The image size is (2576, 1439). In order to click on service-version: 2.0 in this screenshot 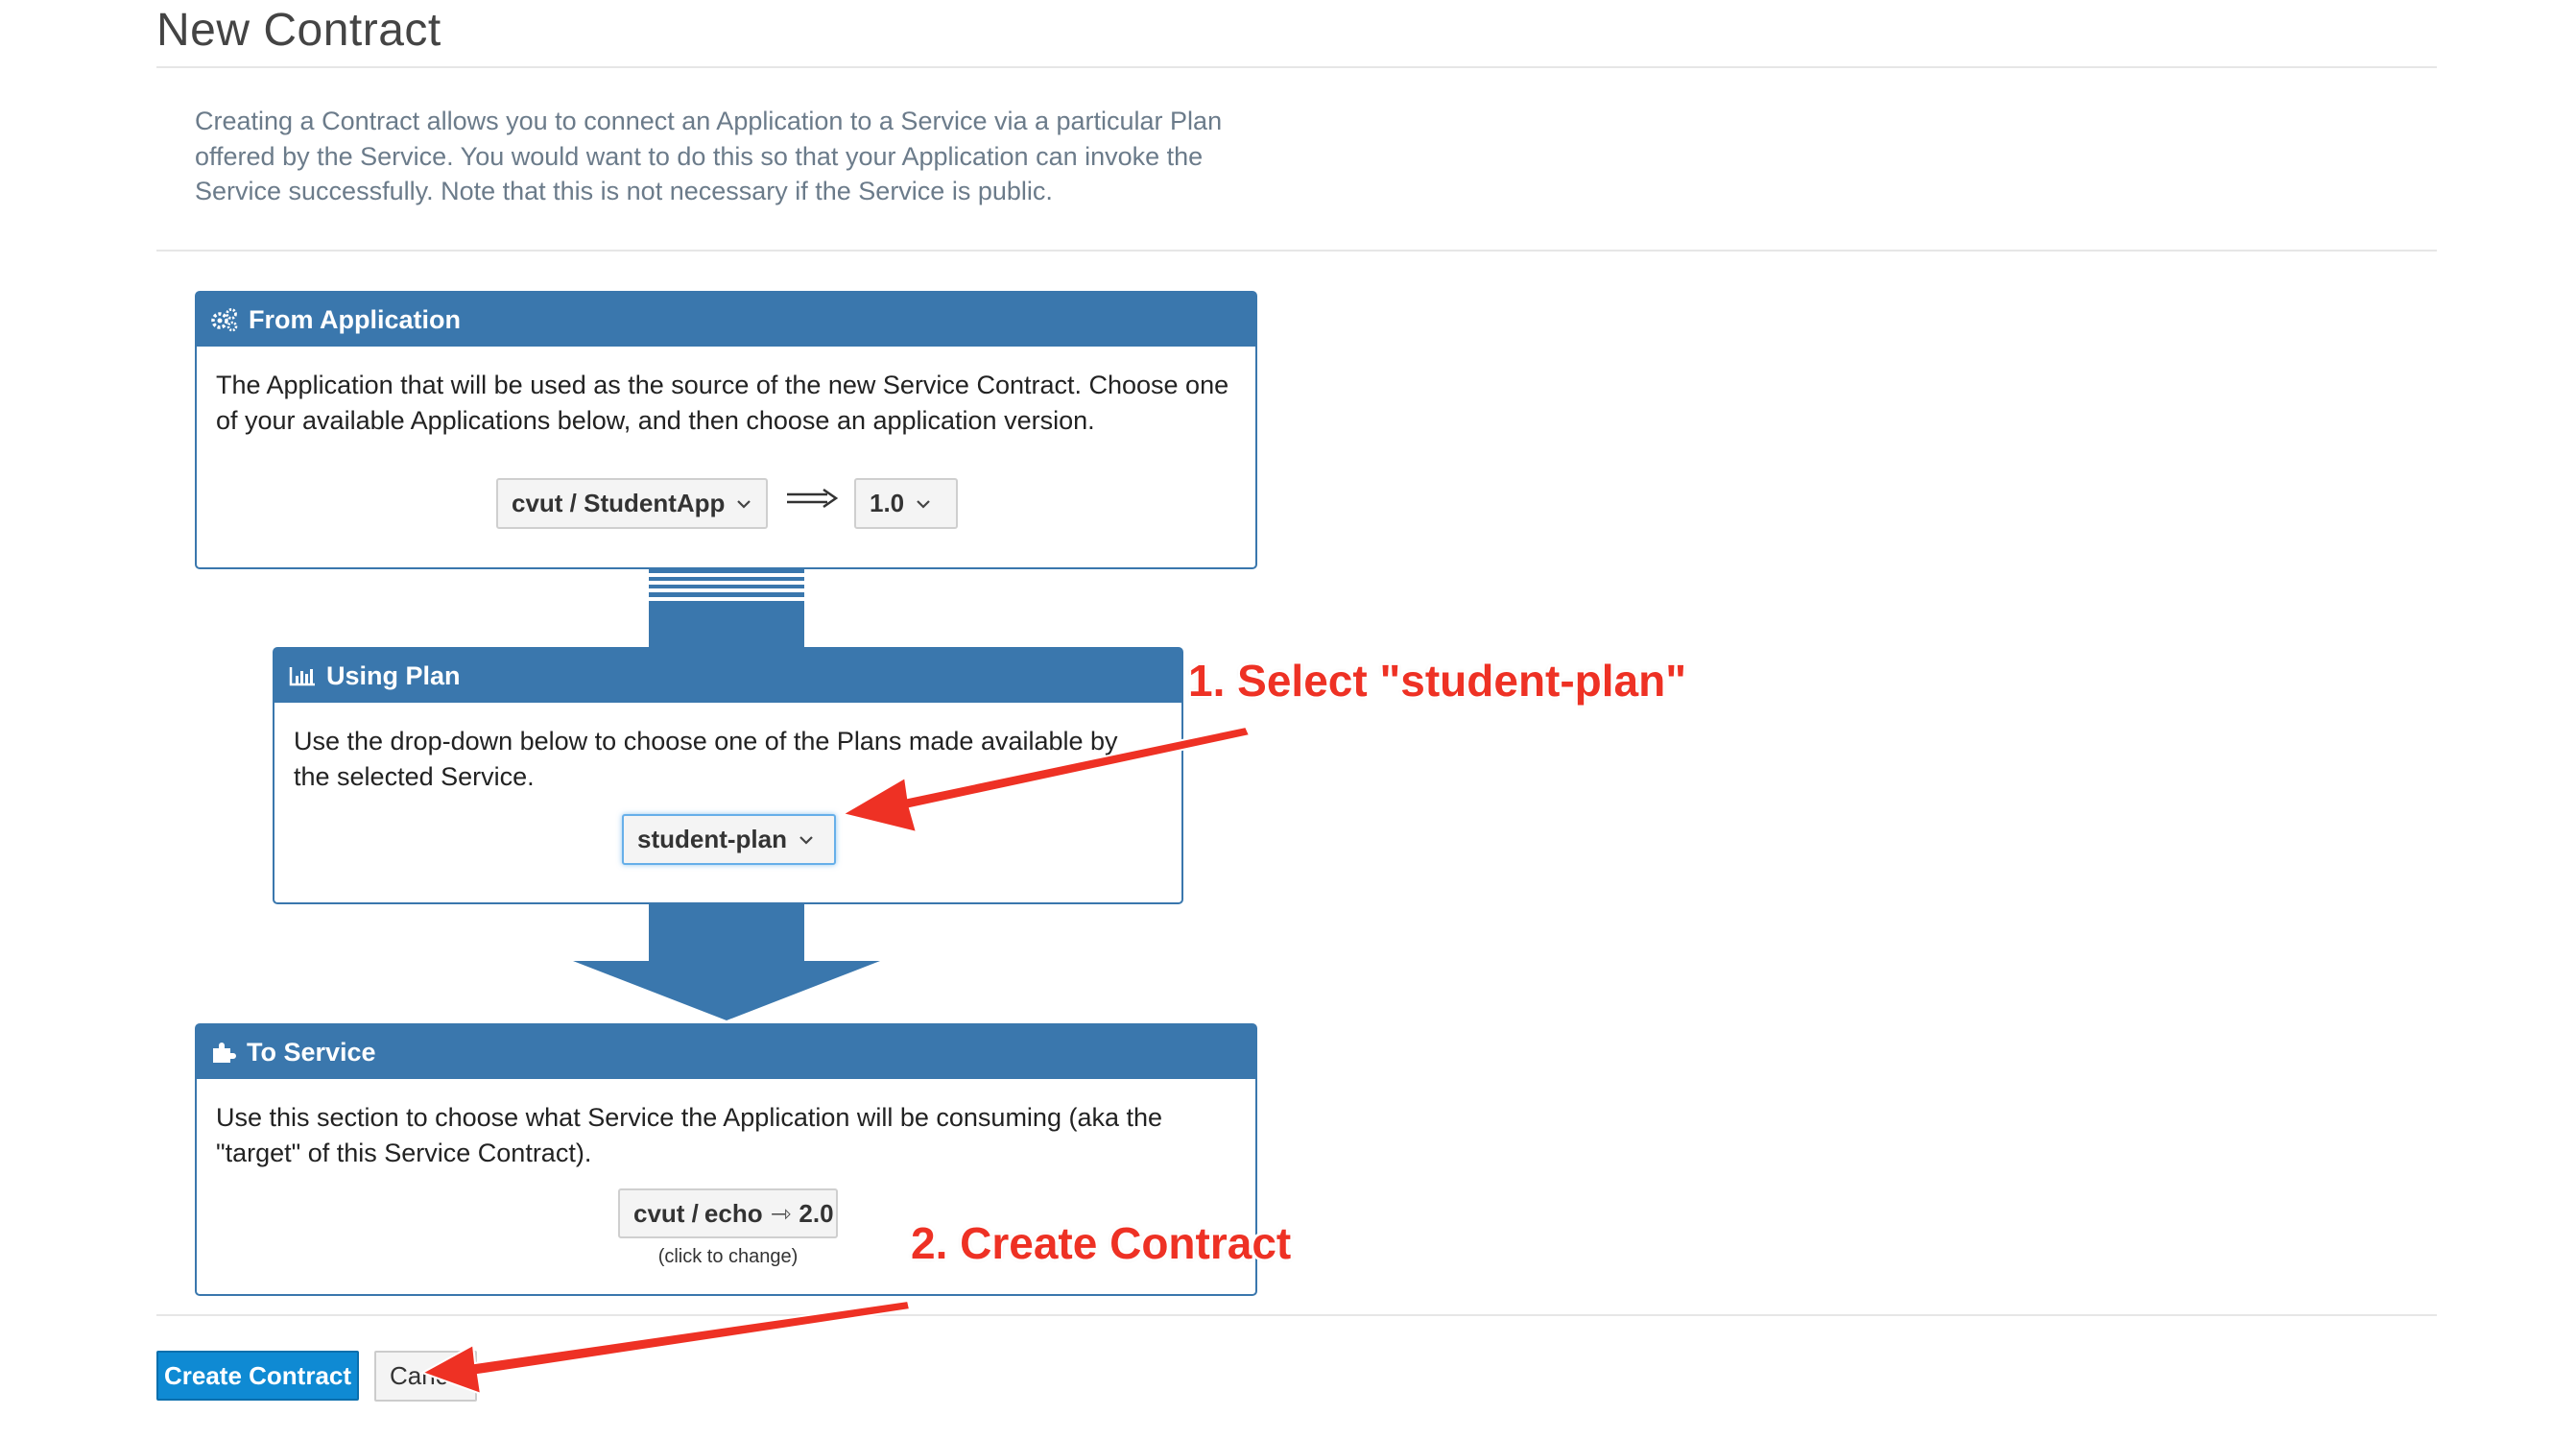, I will do `click(816, 1213)`.